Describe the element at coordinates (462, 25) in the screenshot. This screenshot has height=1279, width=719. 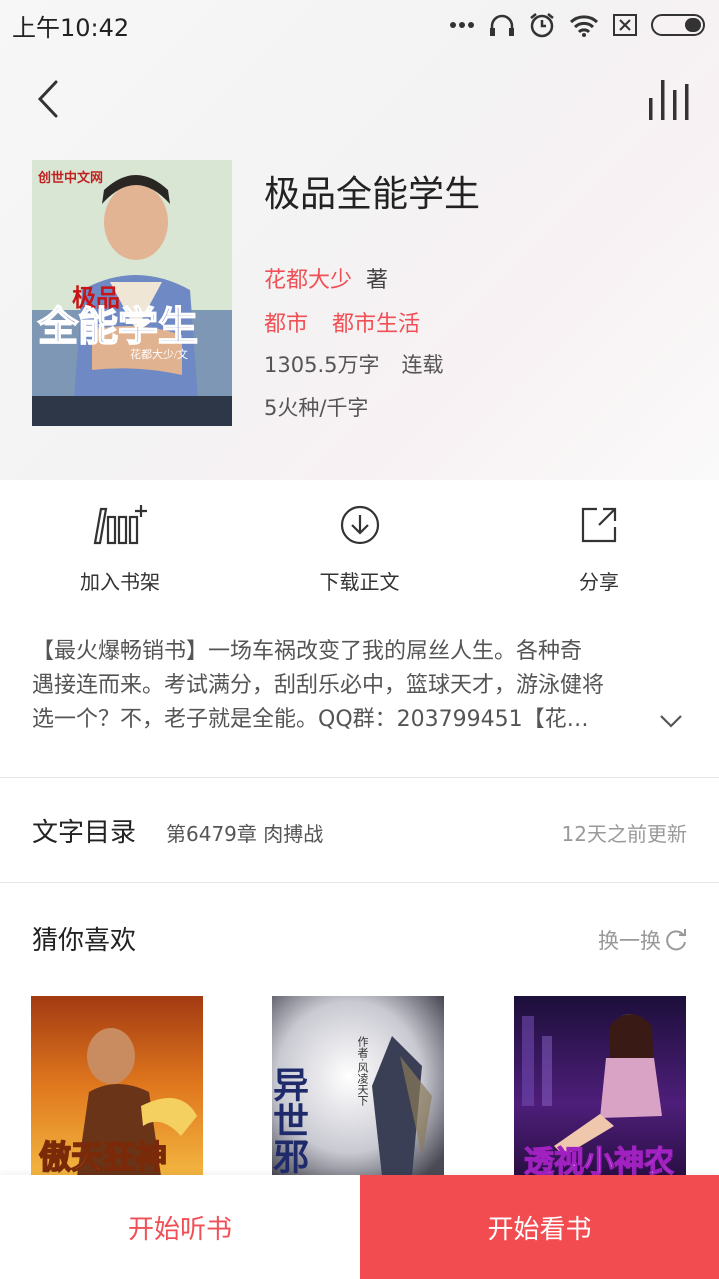
I see `more-dots-icon` at that location.